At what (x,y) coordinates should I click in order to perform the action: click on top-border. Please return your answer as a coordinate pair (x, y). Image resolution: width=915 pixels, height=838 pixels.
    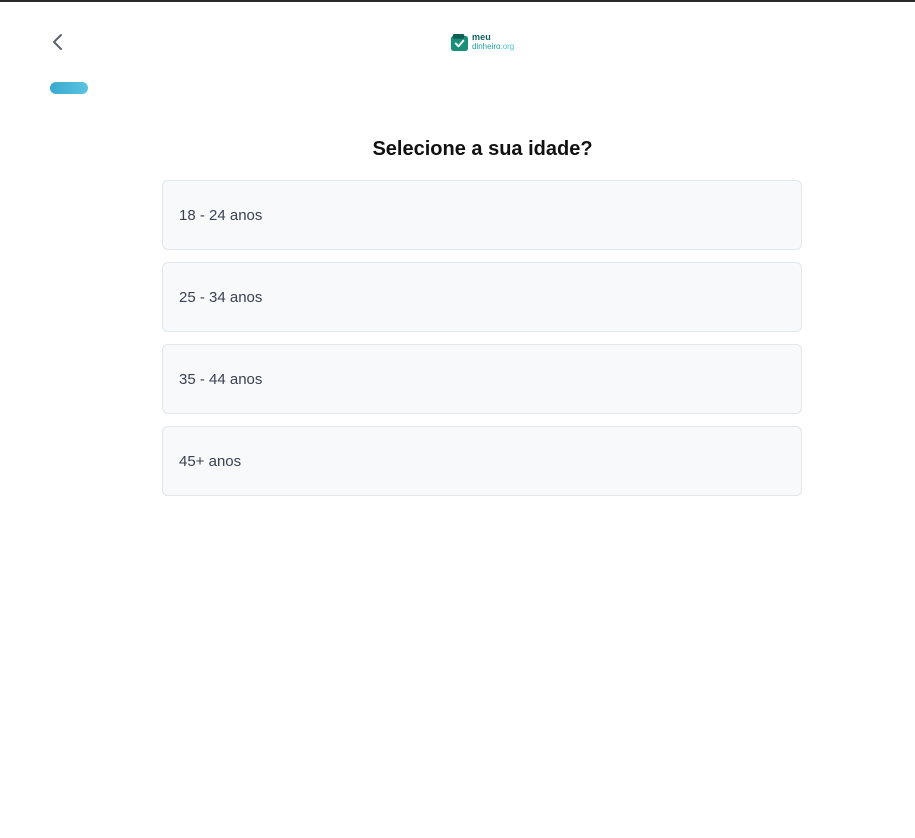
    Looking at the image, I should click on (457, 1).